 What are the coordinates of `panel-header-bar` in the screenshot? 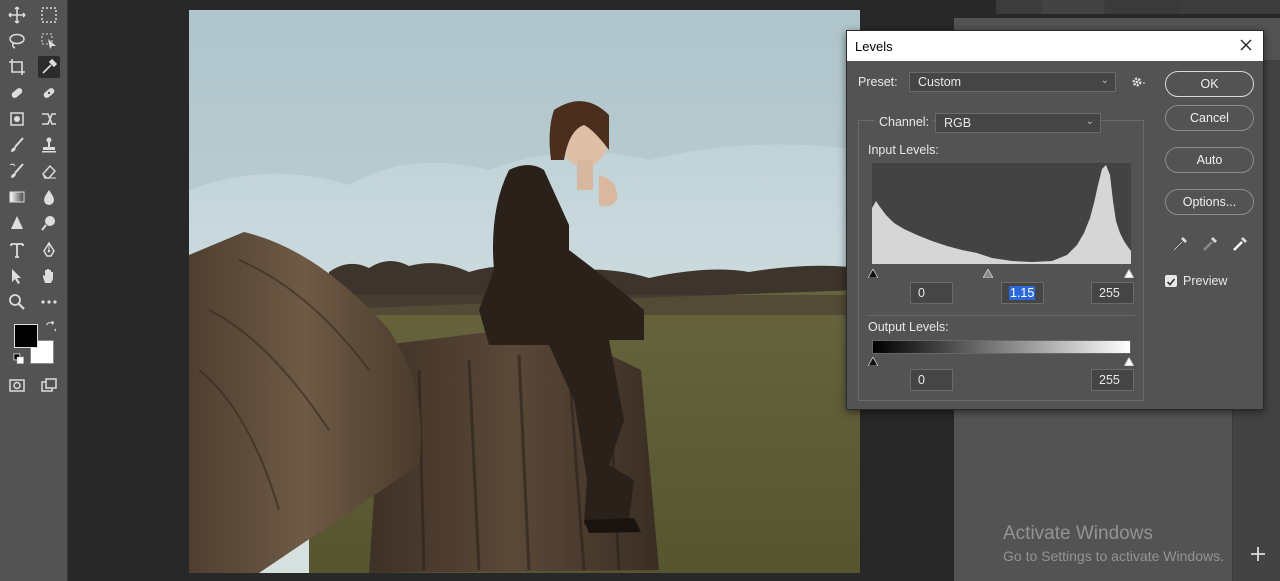 It's located at (1138, 7).